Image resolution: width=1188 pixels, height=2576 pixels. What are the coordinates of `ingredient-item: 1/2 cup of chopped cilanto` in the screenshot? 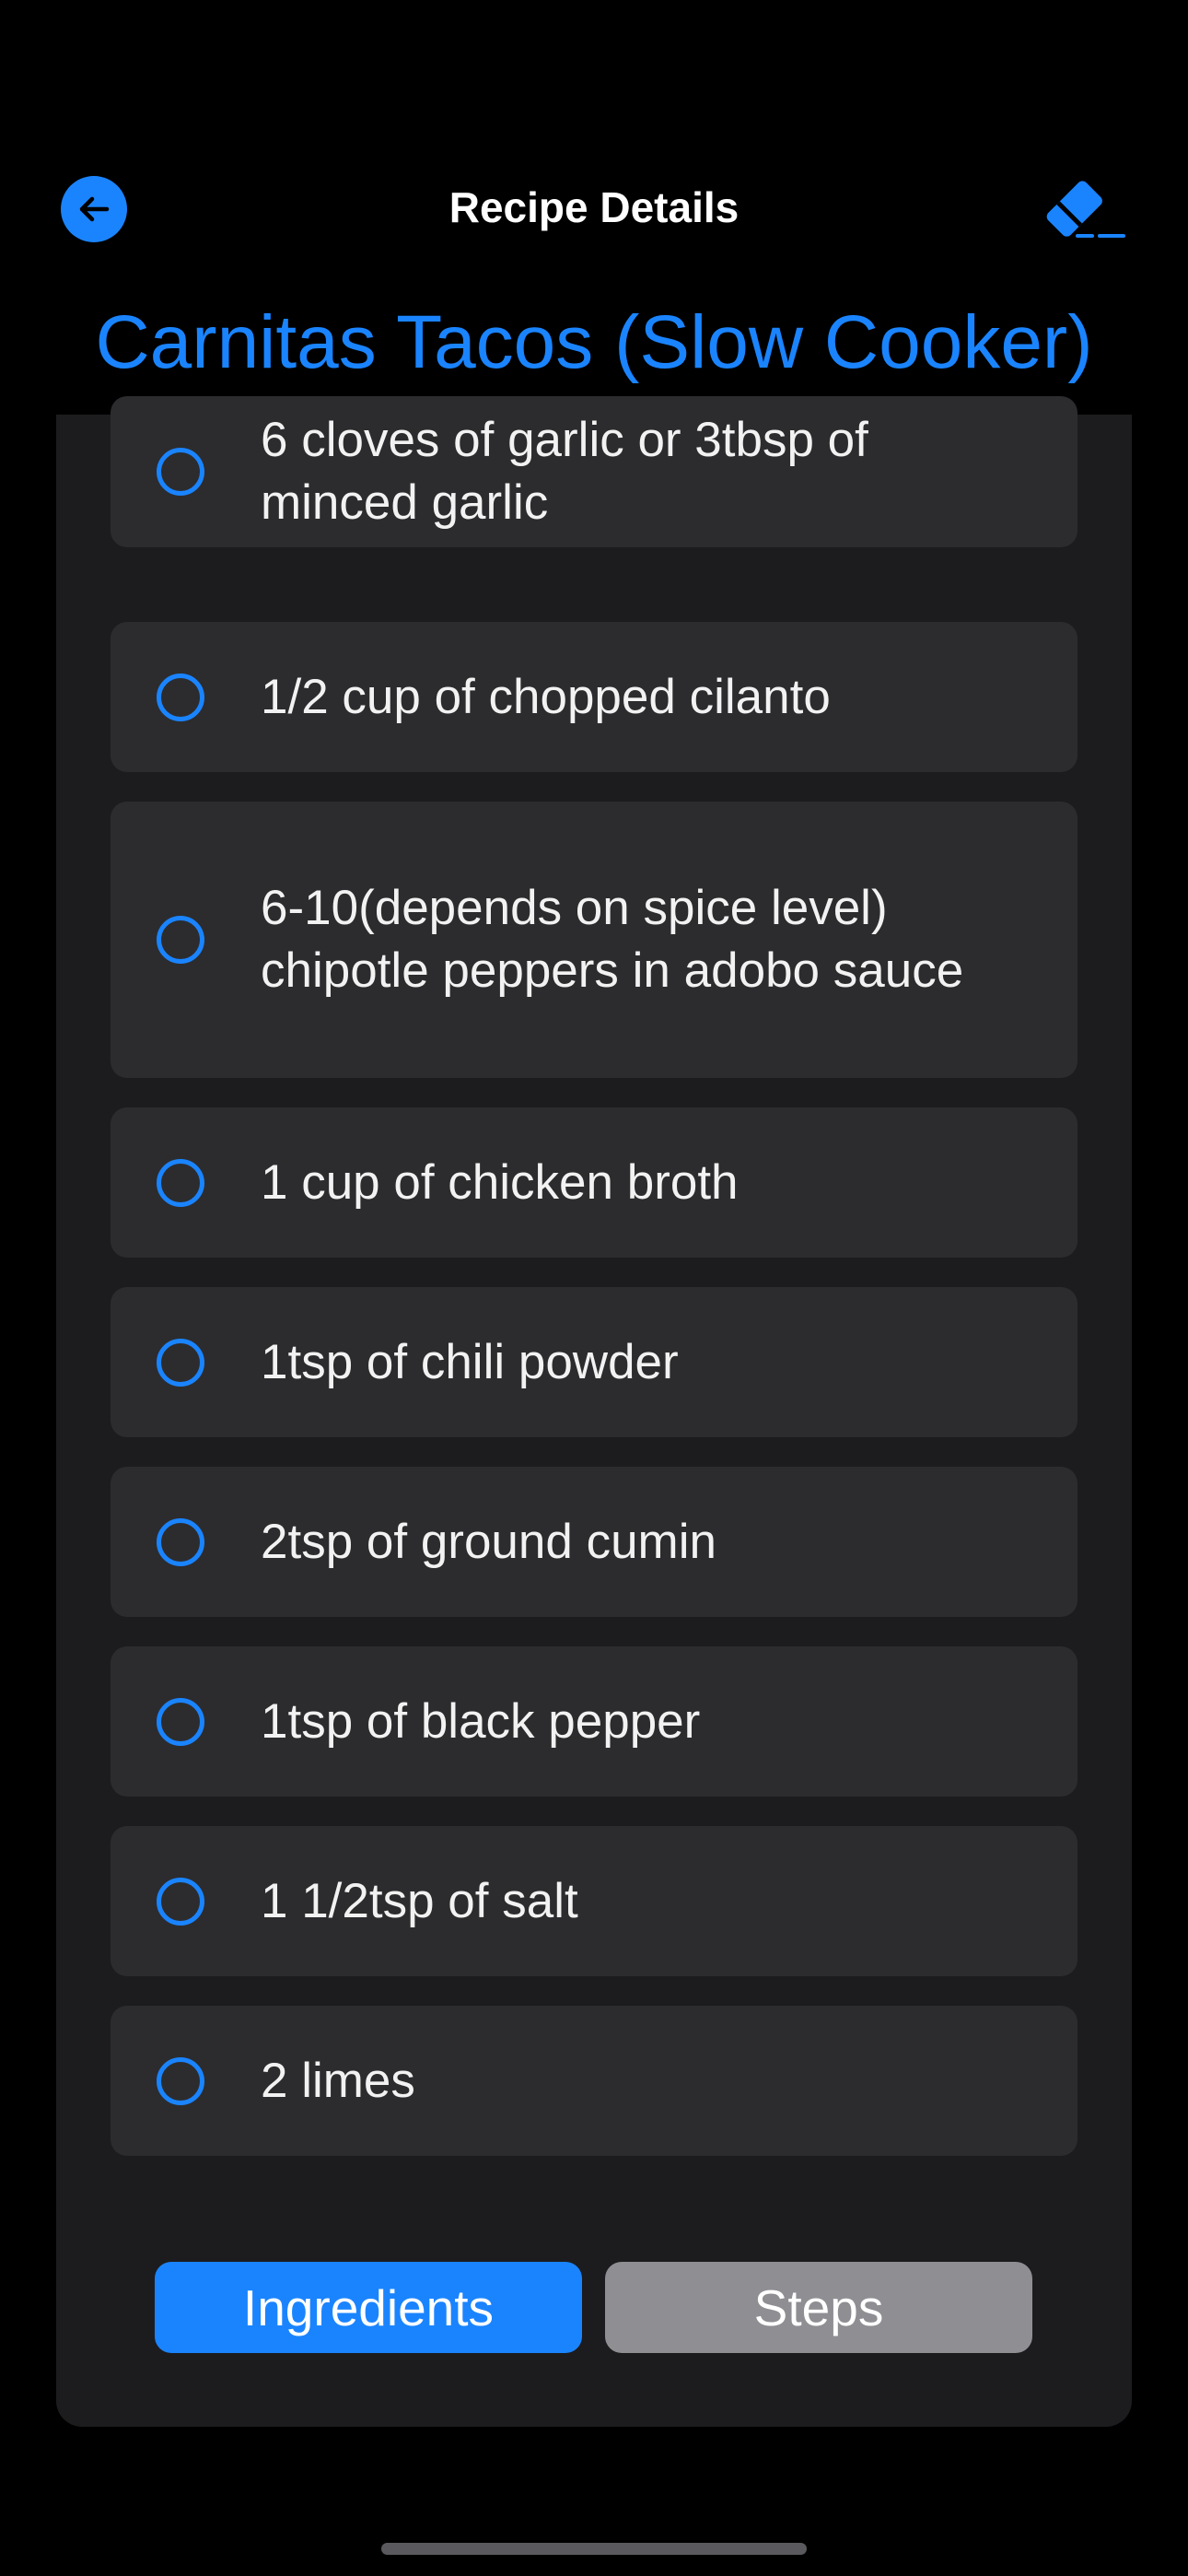 It's located at (594, 697).